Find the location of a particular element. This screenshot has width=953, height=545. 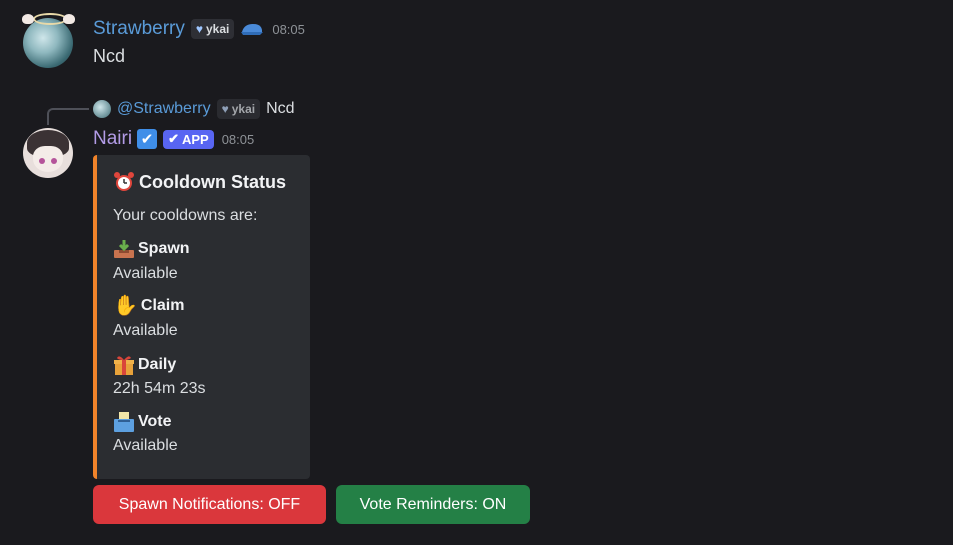

field-spawn-value: Available is located at coordinates (145, 273).